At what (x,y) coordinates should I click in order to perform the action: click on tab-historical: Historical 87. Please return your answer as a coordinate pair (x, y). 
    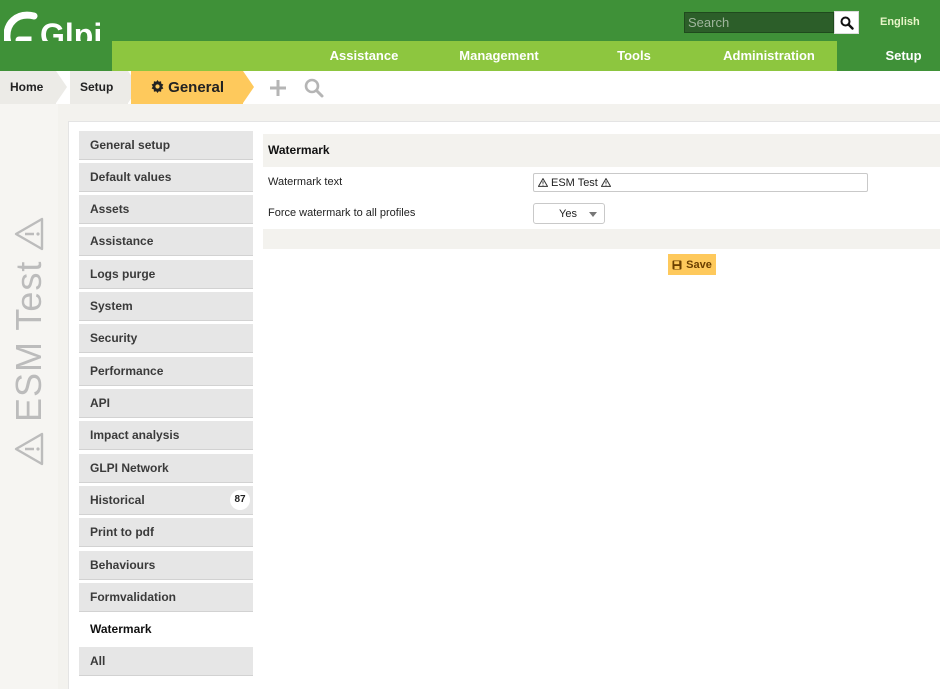
    Looking at the image, I should click on (166, 500).